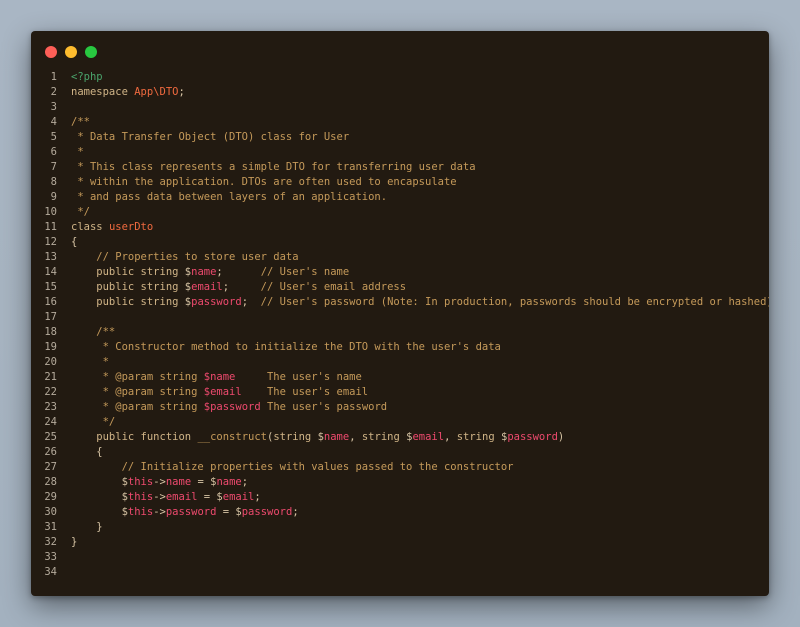 The height and width of the screenshot is (627, 800). I want to click on code-token: /**, so click(80, 122).